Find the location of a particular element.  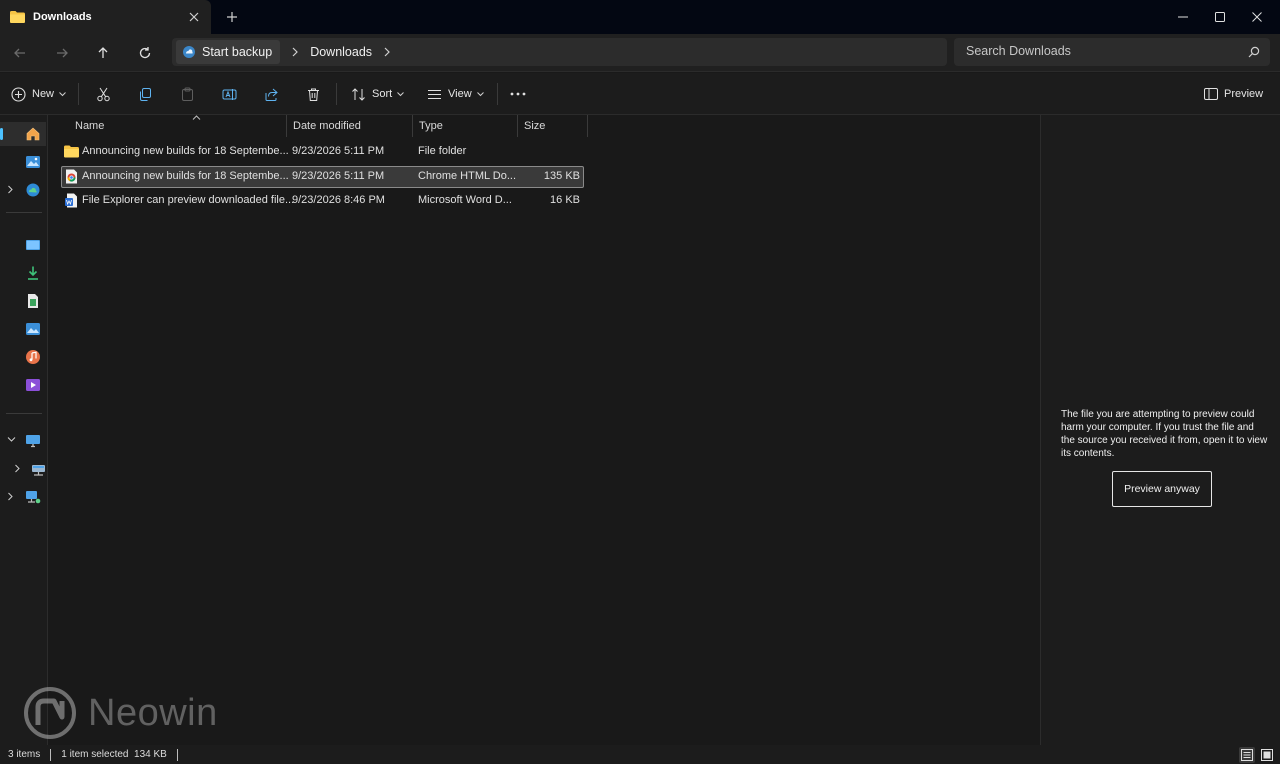

nav-onedrive is located at coordinates (23, 190).